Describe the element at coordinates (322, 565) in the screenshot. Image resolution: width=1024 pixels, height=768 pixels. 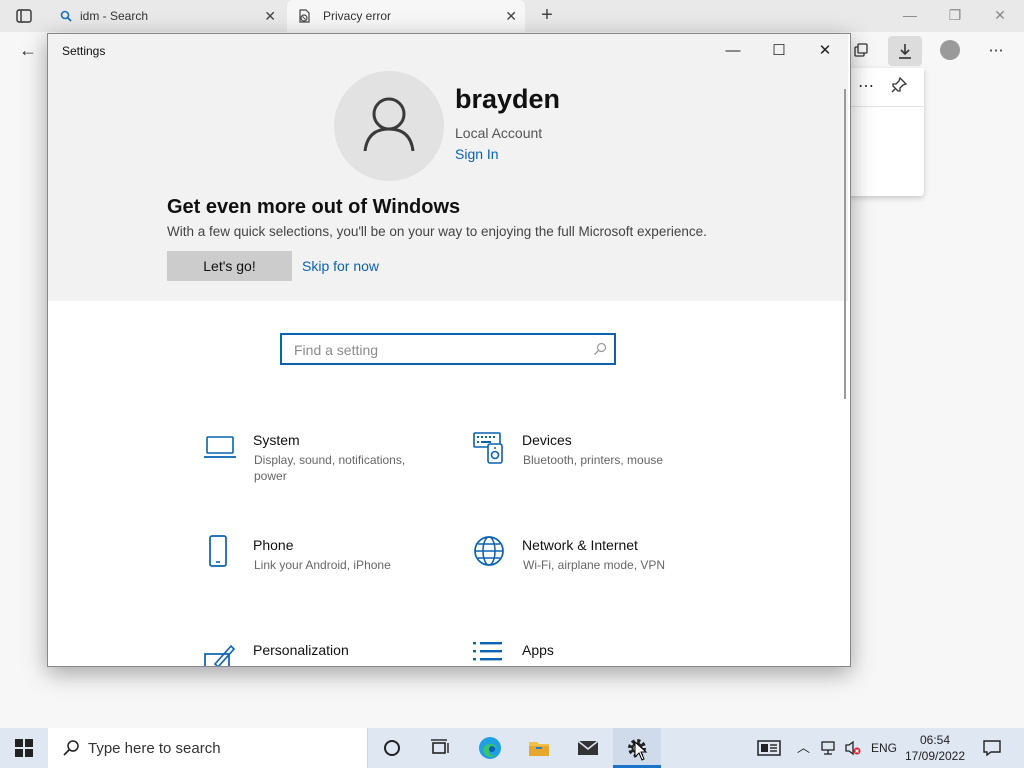
I see `category-description: Link your Android, iPhone` at that location.